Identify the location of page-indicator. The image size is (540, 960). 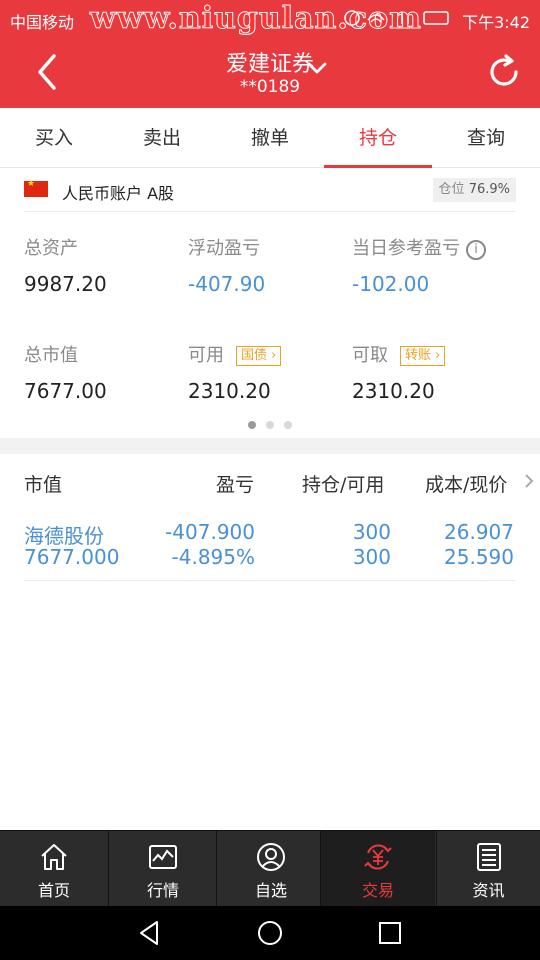
(270, 426).